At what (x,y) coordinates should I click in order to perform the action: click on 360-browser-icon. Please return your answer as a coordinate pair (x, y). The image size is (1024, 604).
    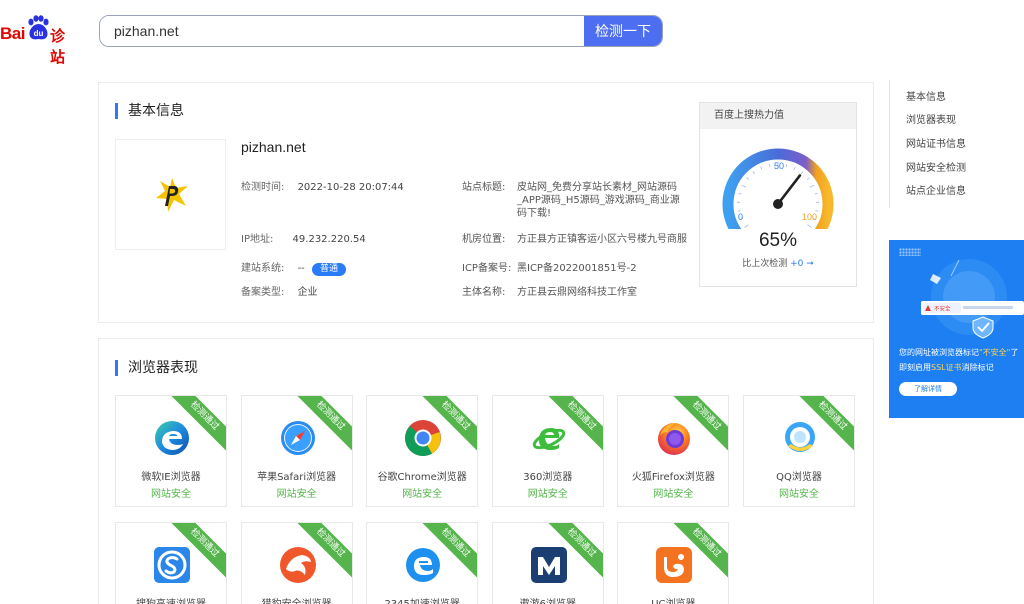
    Looking at the image, I should click on (549, 438).